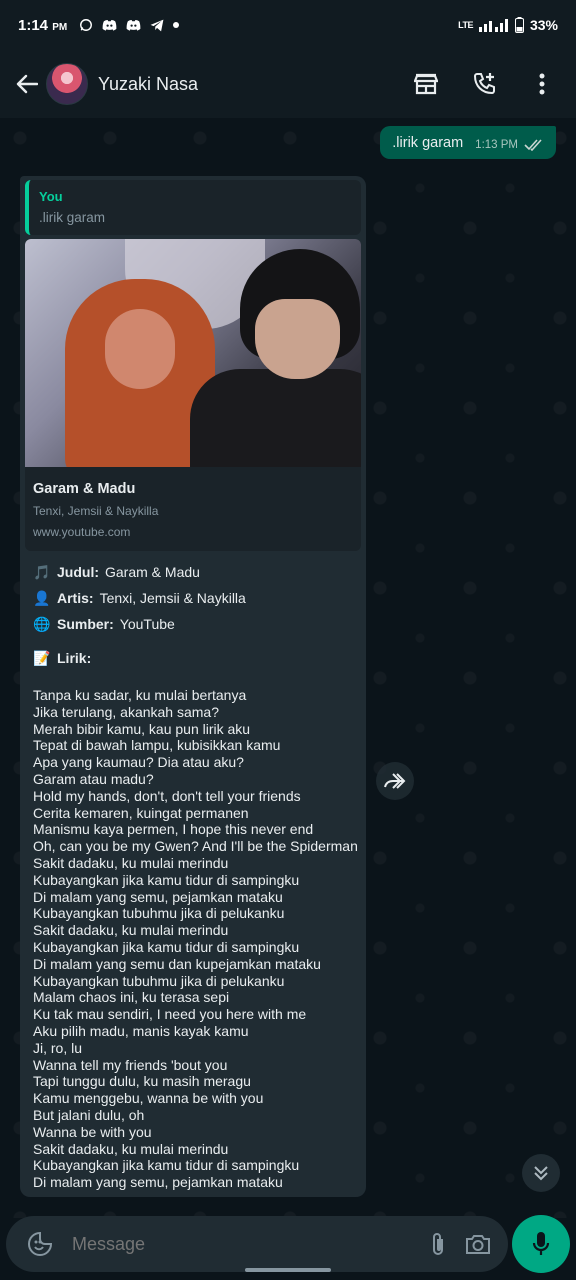 This screenshot has height=1280, width=576. I want to click on info-value: Tenxi, Jemsii & Naykilla, so click(172, 597).